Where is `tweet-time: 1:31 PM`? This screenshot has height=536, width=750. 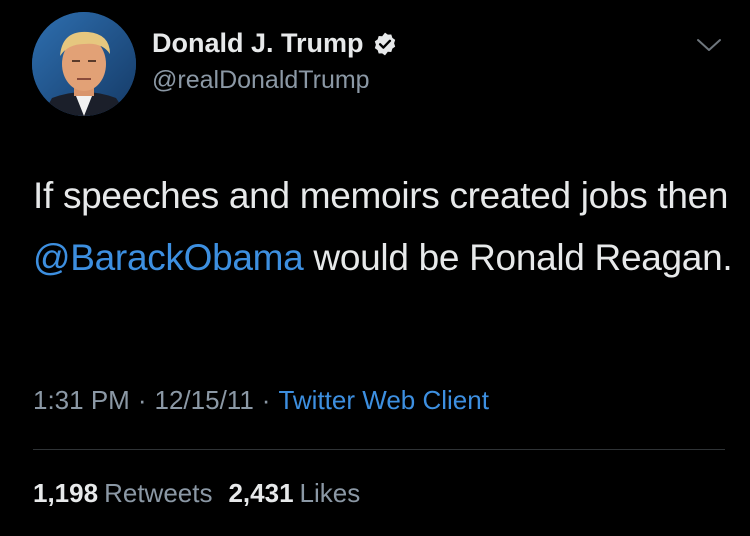 tweet-time: 1:31 PM is located at coordinates (81, 400).